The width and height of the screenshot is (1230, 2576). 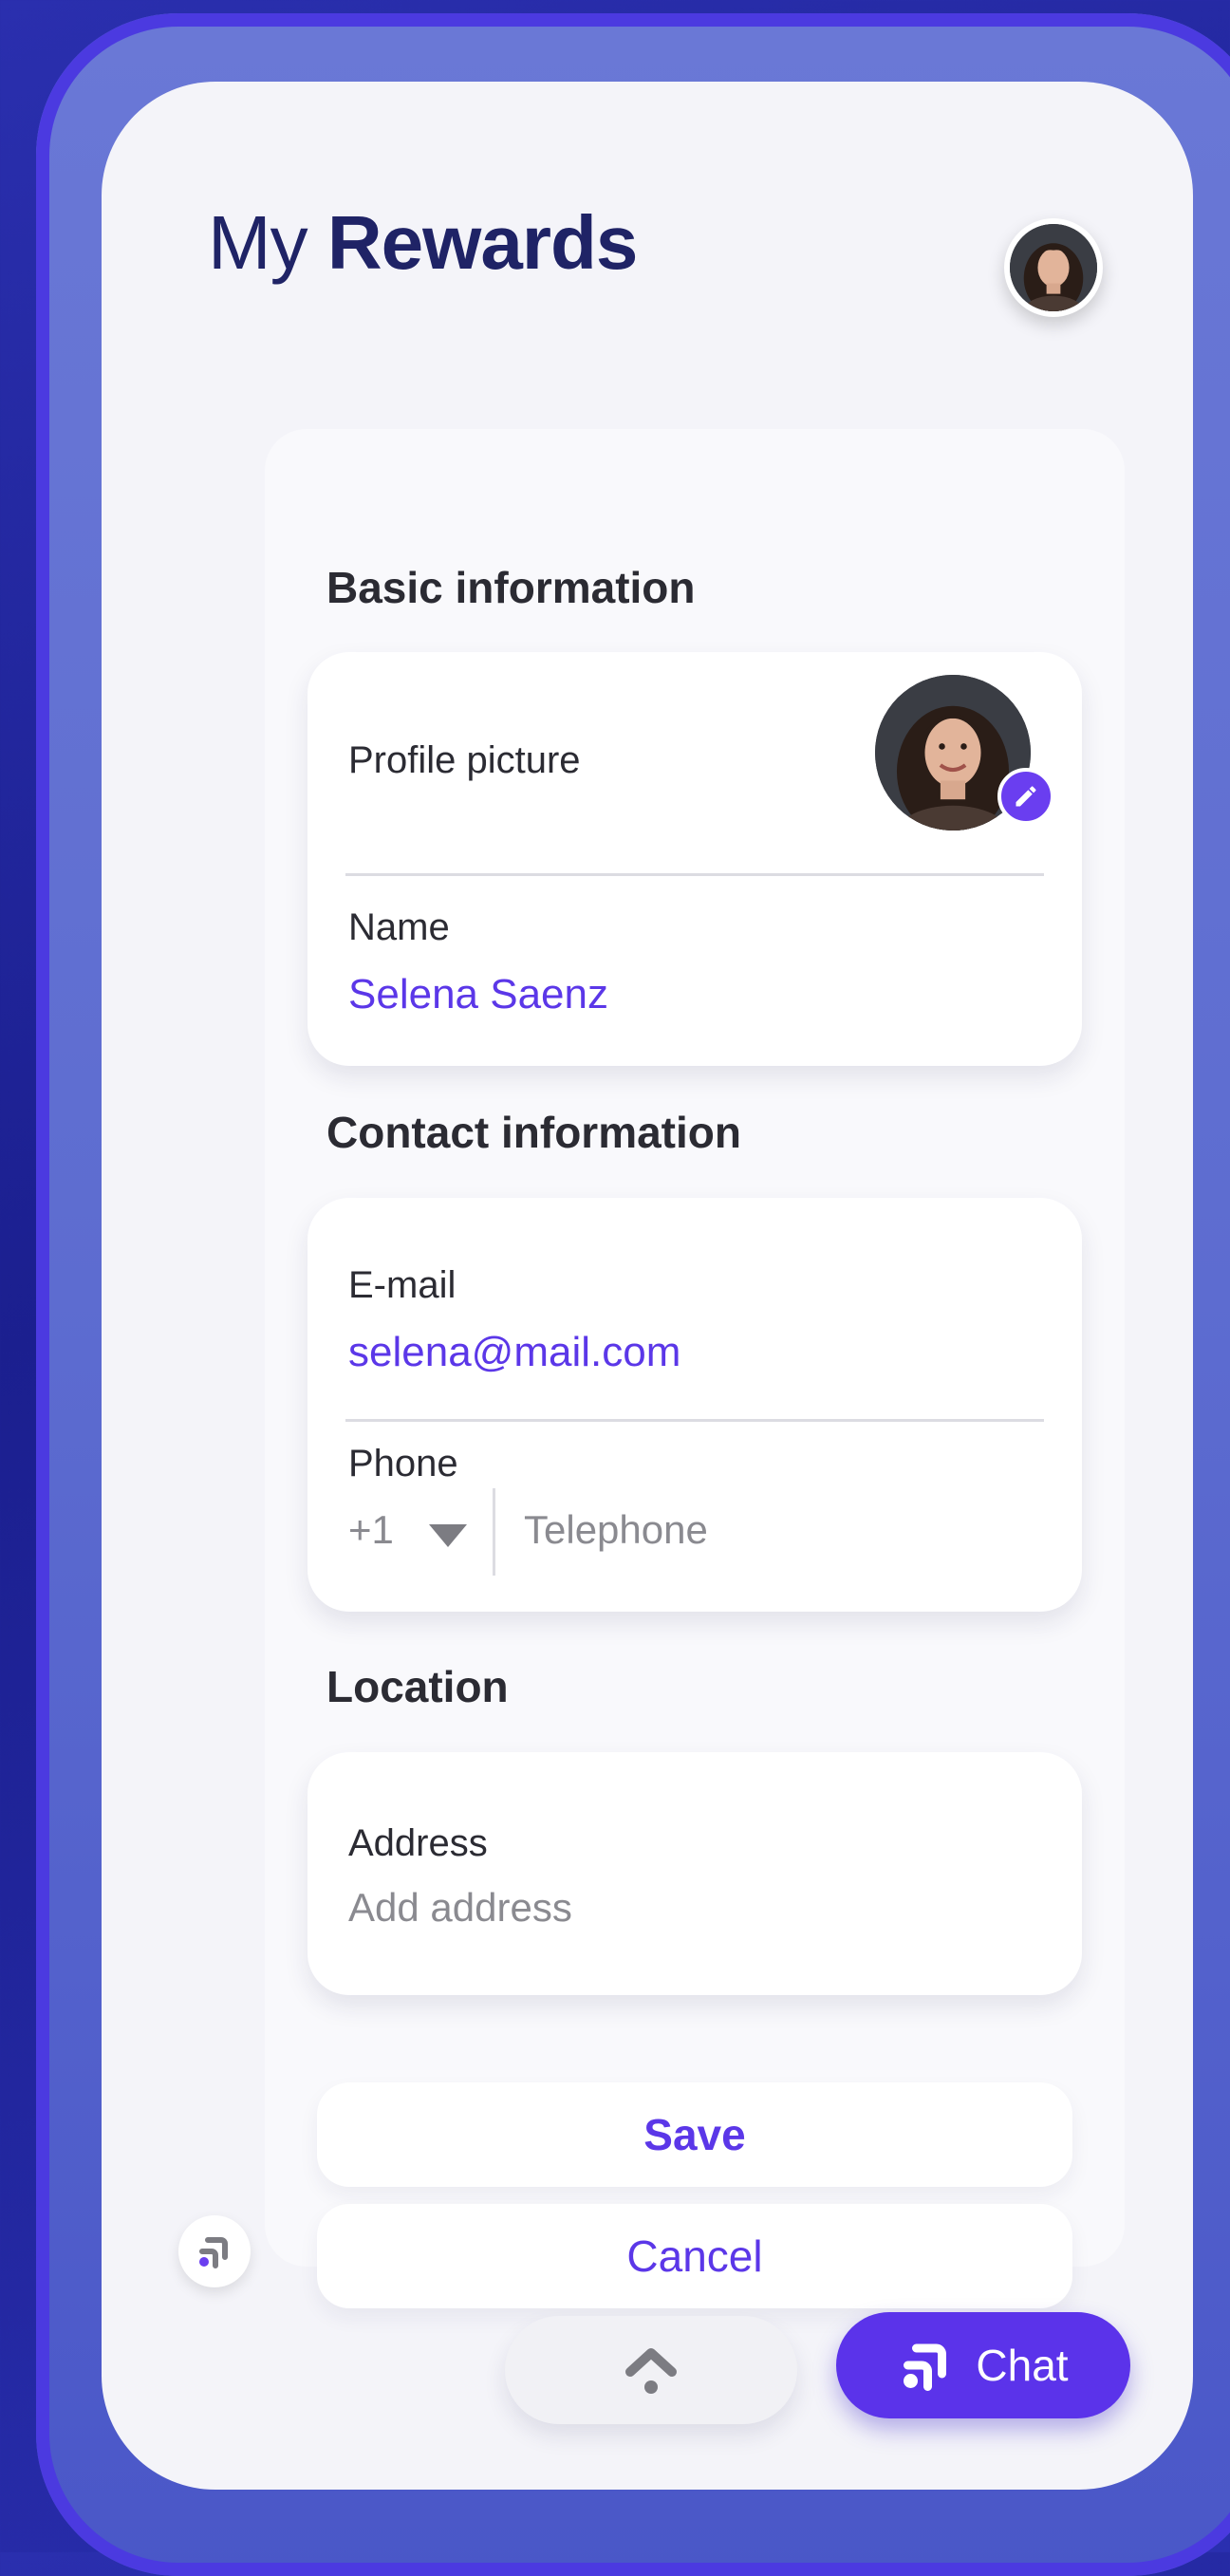 I want to click on section-title-location: Location, so click(x=418, y=1687).